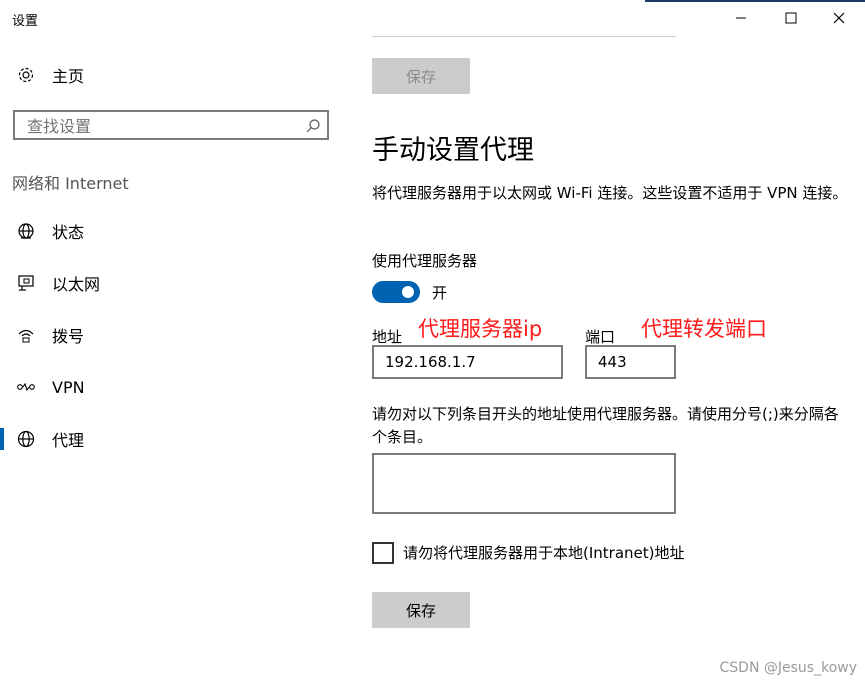 Image resolution: width=865 pixels, height=685 pixels. I want to click on search-box, so click(171, 125).